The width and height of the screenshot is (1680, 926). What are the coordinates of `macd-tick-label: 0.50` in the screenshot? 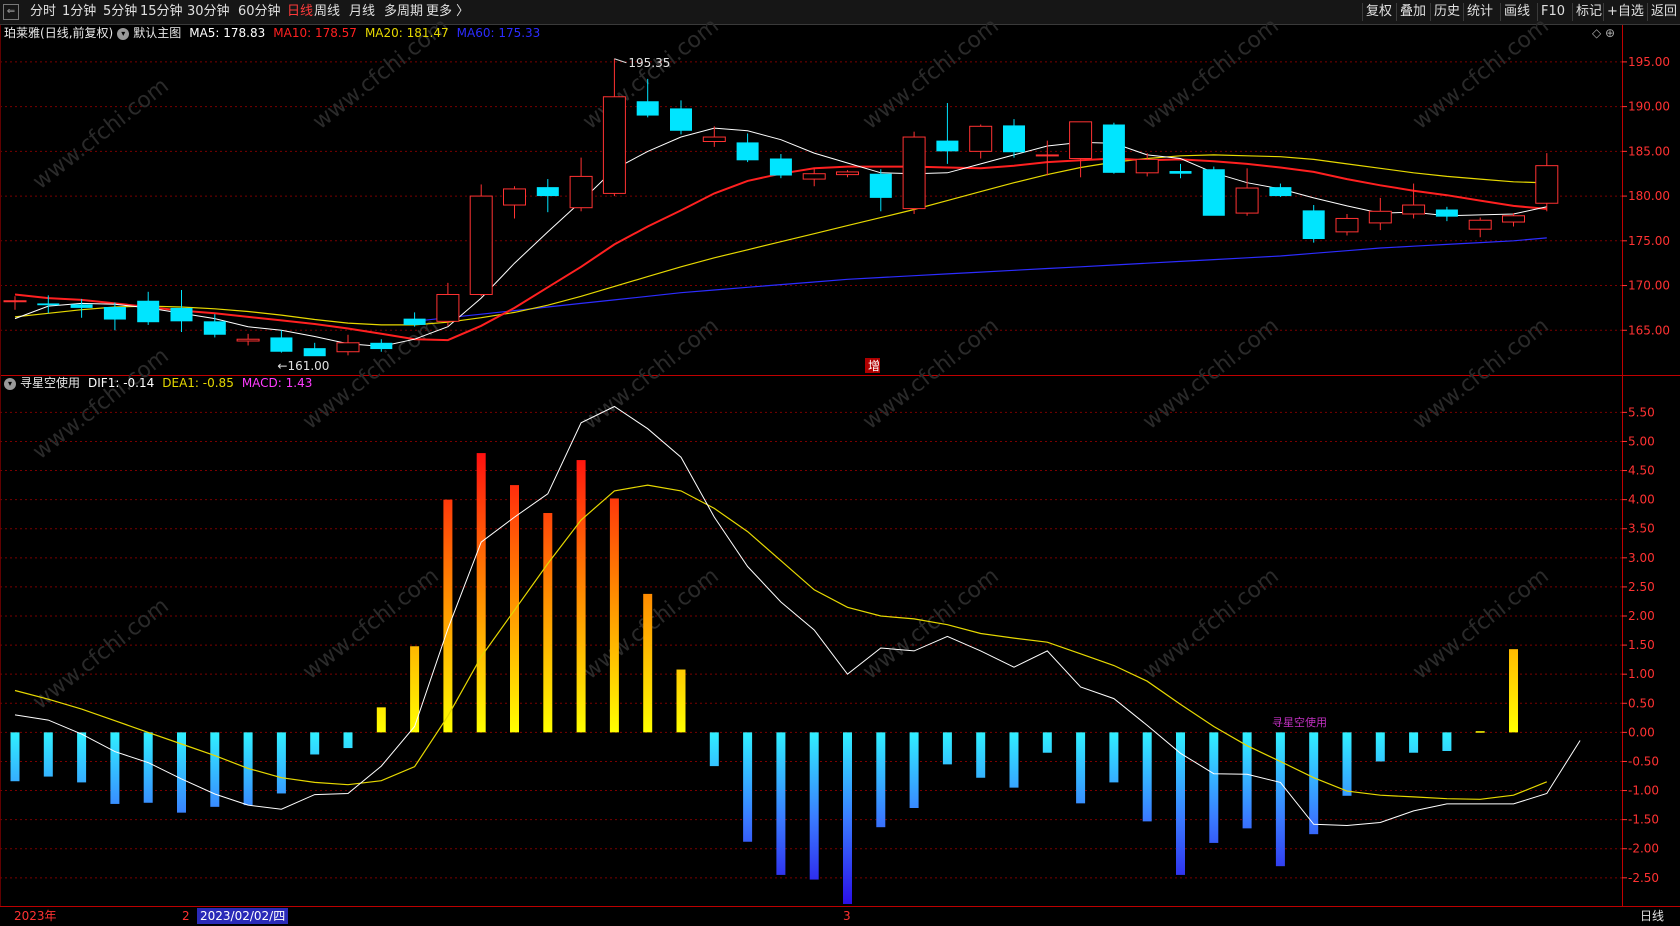 It's located at (1641, 703).